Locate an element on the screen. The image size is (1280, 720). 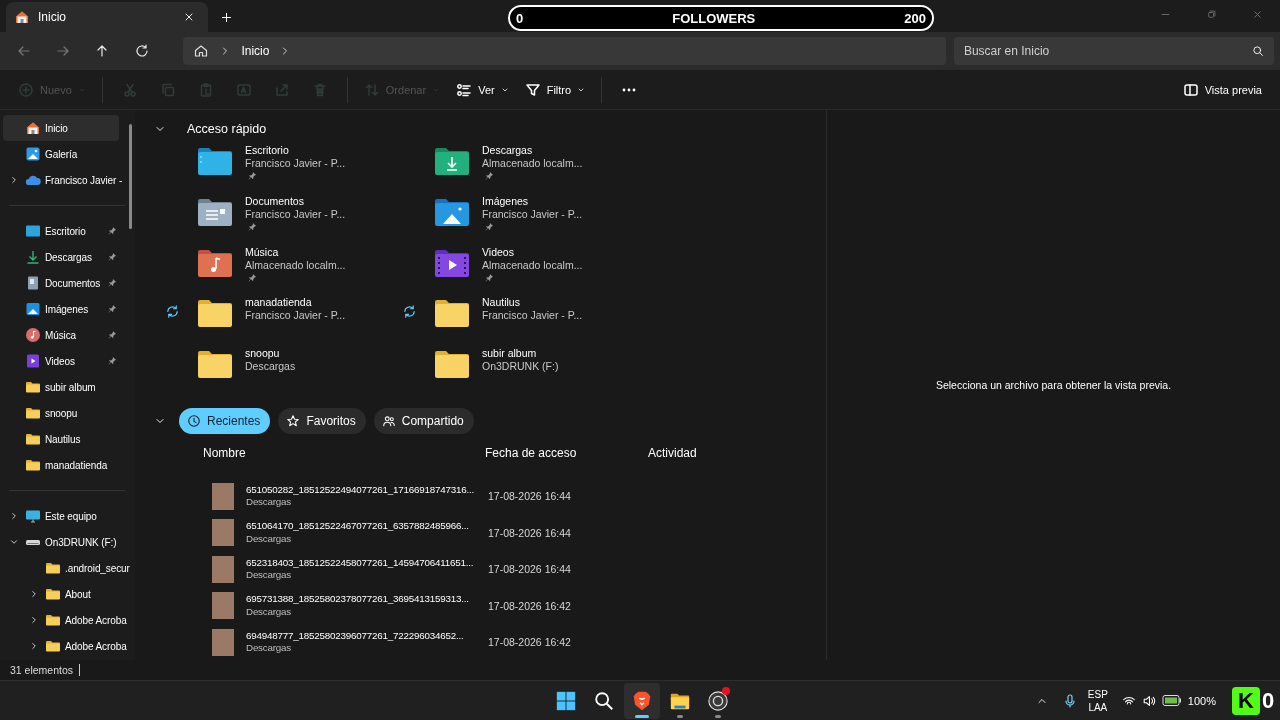
followers-goal: 200 is located at coordinates (915, 18).